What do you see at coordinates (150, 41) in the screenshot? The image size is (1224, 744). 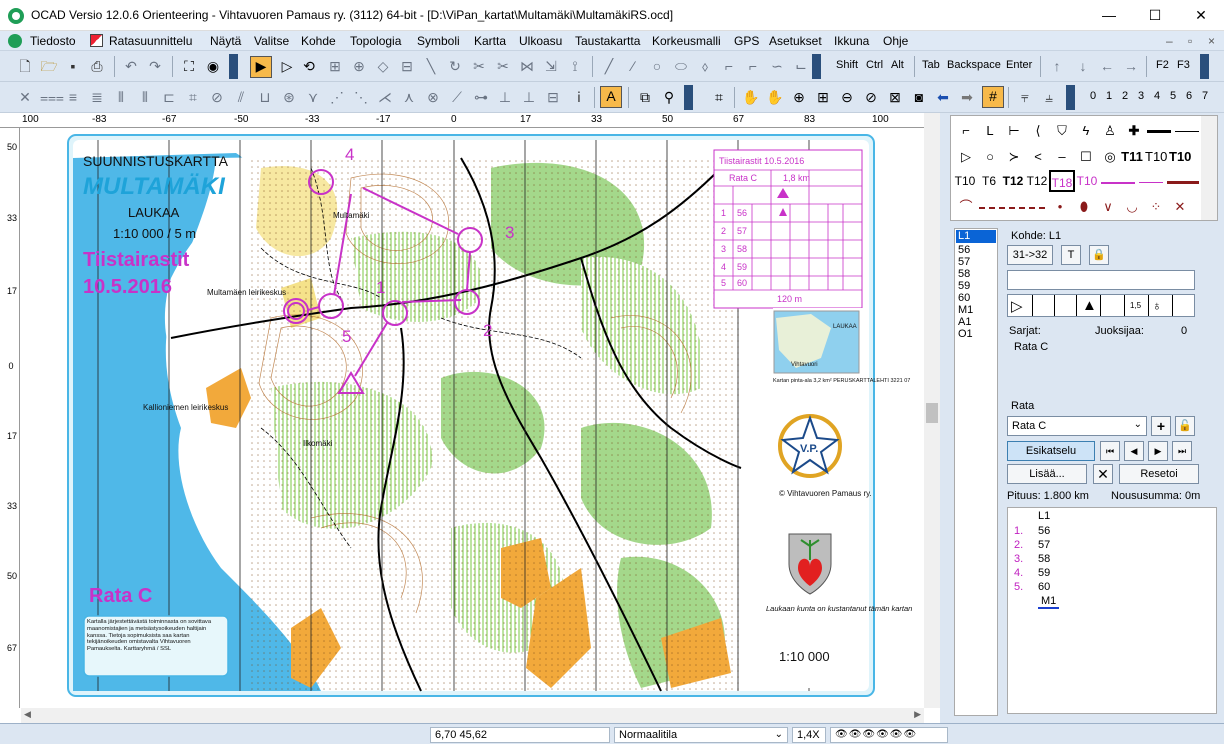 I see `menu-ratasuunnittelu: Ratasuunnittelu` at bounding box center [150, 41].